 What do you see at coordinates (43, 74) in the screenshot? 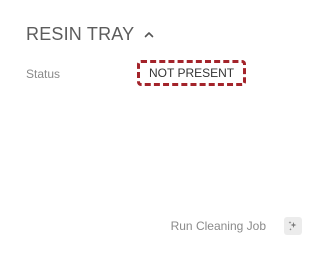
I see `status-label: Status` at bounding box center [43, 74].